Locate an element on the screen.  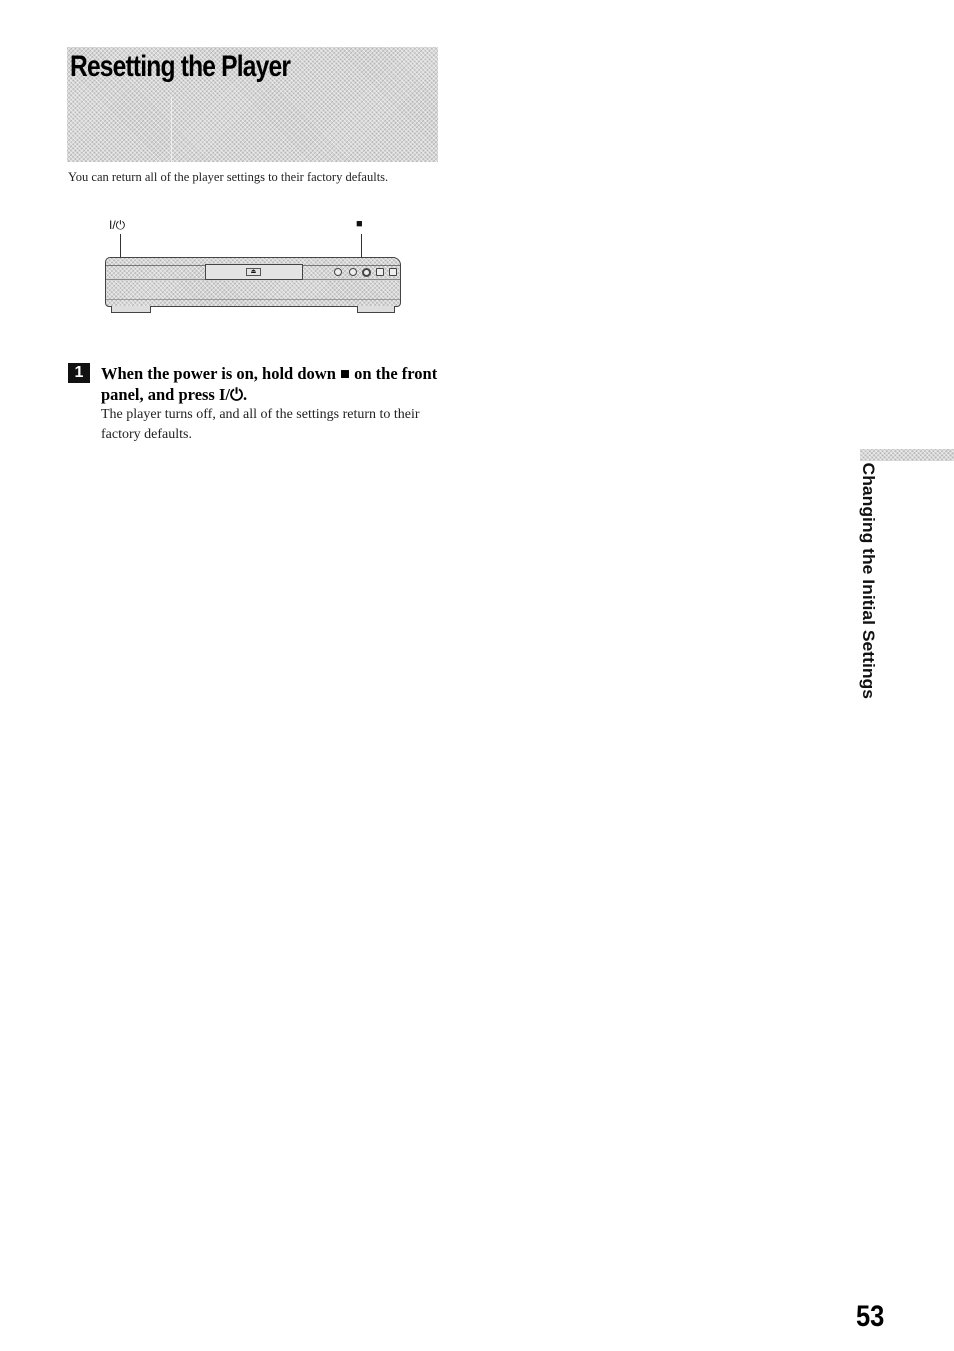
page-number: 53 is located at coordinates (870, 1316).